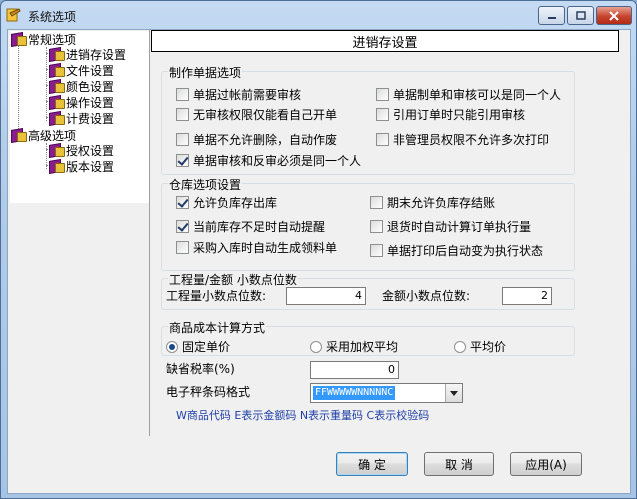 Image resolution: width=637 pixels, height=499 pixels. I want to click on tree-item-billing-settings: 计费设置, so click(81, 118).